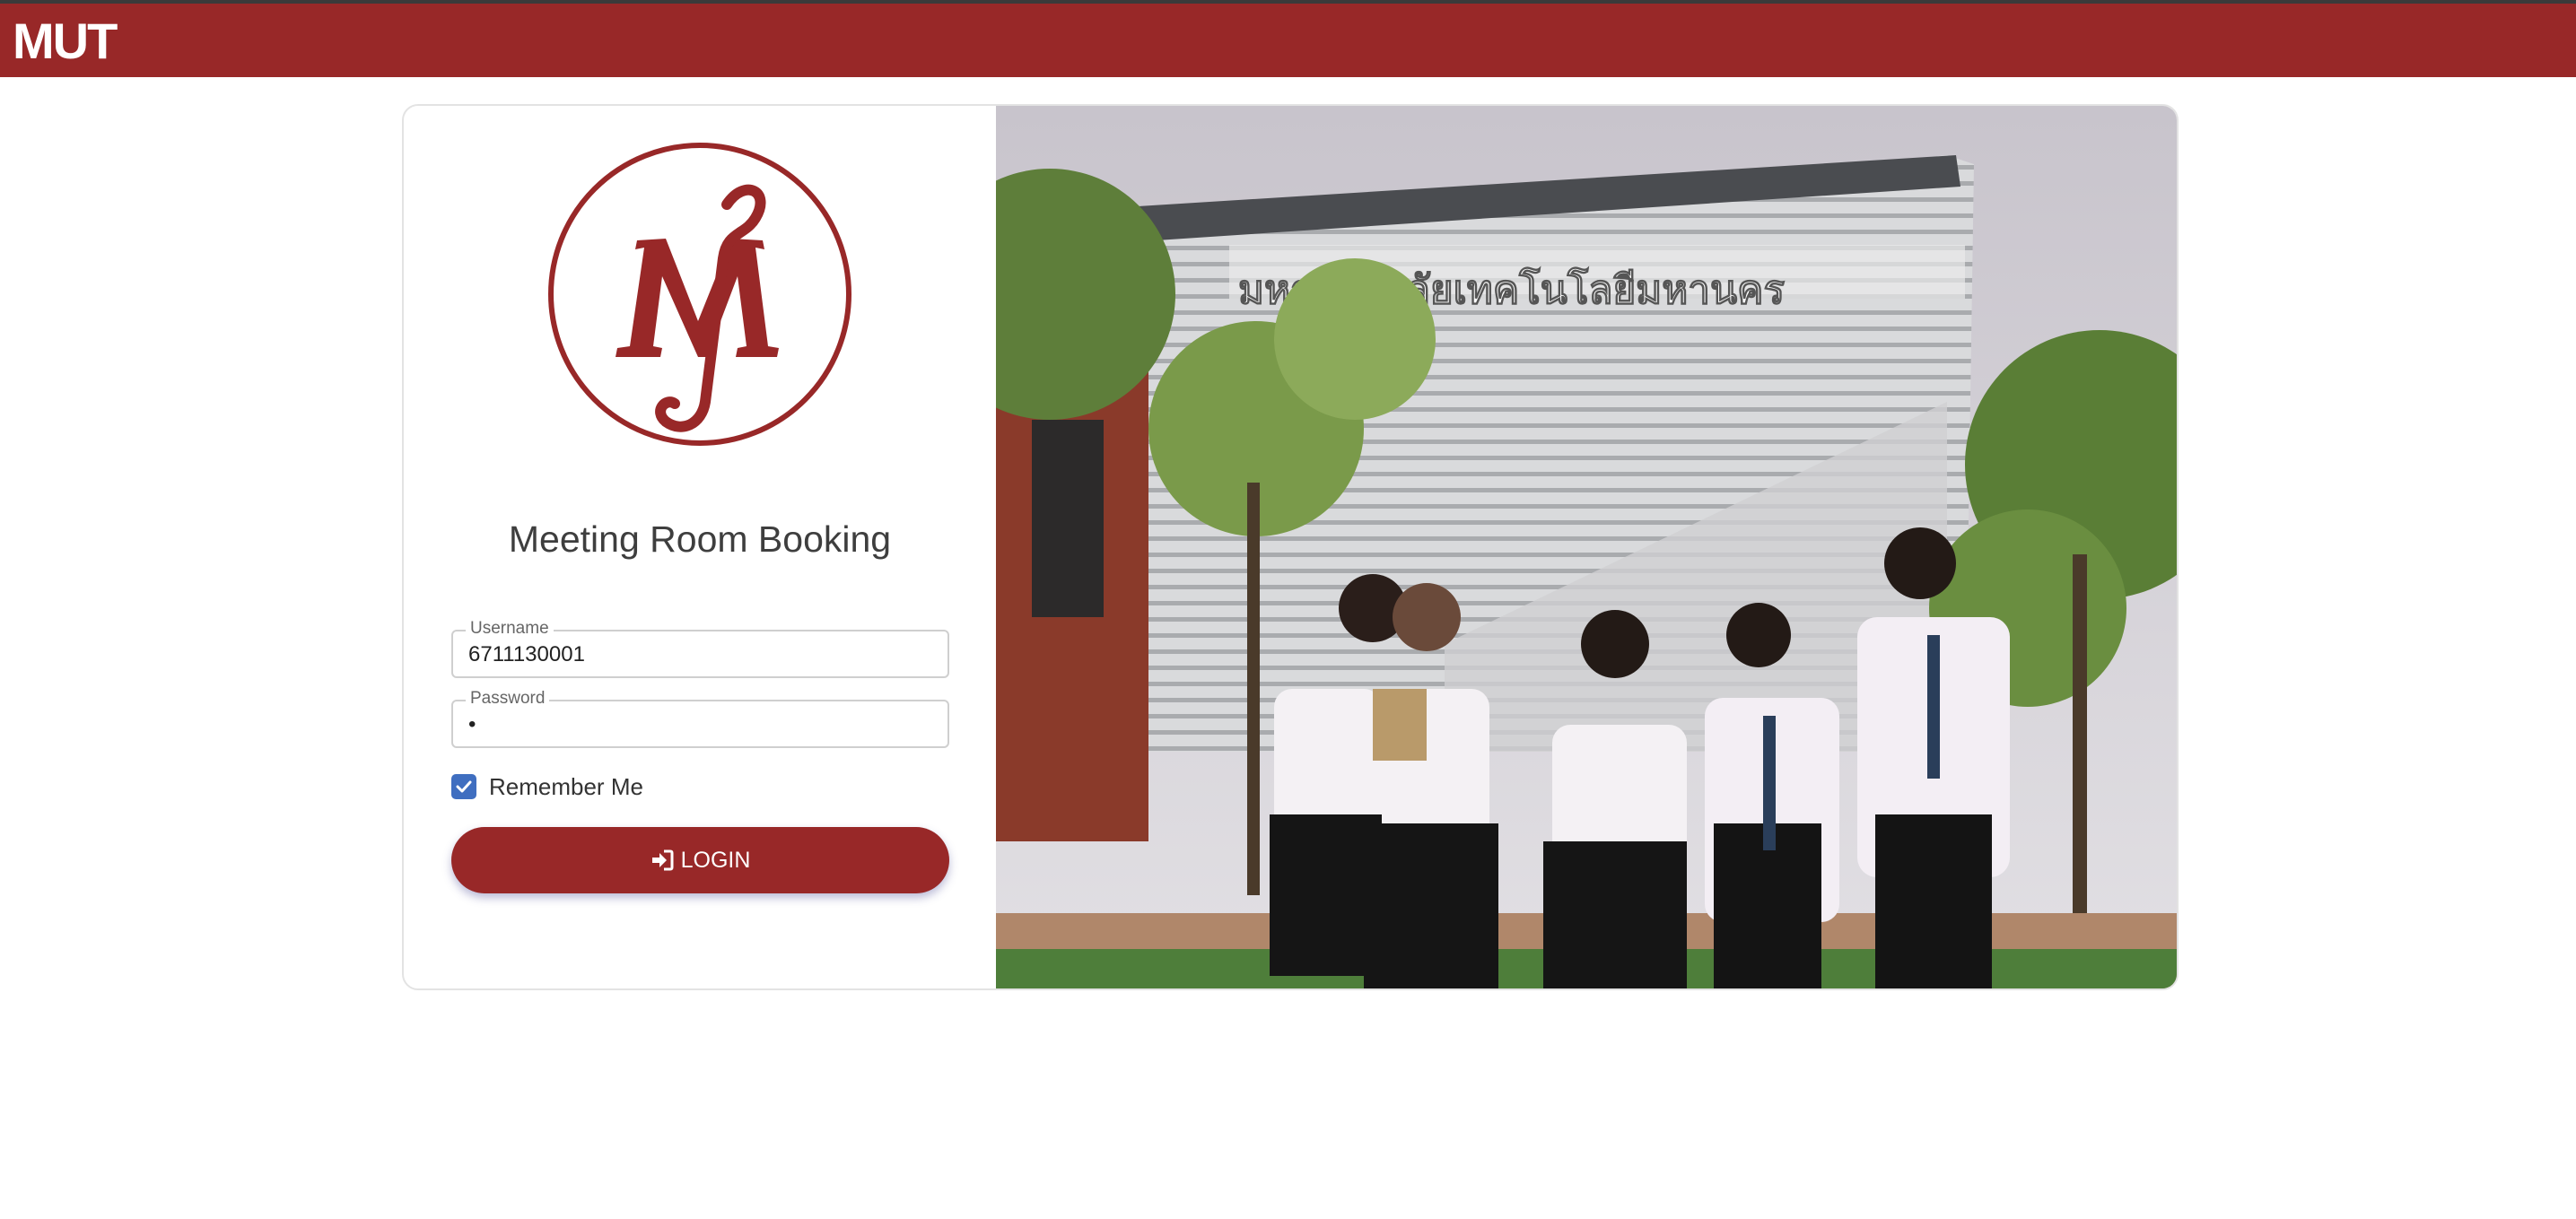 This screenshot has width=2576, height=1219. What do you see at coordinates (701, 654) in the screenshot?
I see `username-input` at bounding box center [701, 654].